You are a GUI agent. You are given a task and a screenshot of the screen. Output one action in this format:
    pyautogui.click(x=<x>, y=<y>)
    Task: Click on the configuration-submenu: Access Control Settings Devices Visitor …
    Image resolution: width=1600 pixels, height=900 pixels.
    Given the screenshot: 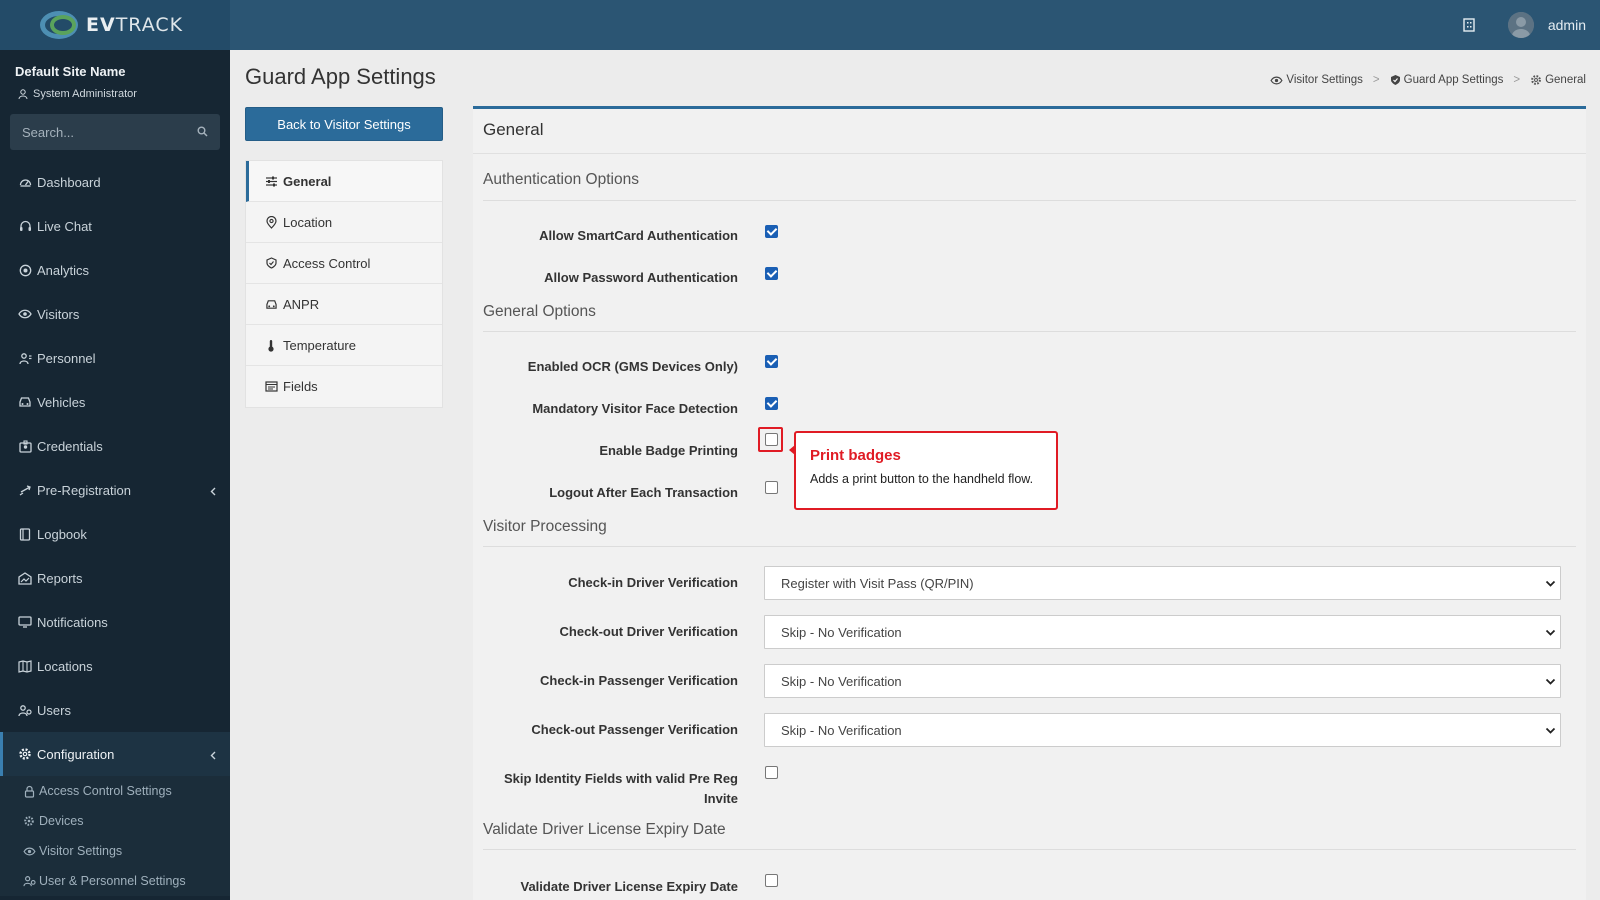 What is the action you would take?
    pyautogui.click(x=115, y=836)
    